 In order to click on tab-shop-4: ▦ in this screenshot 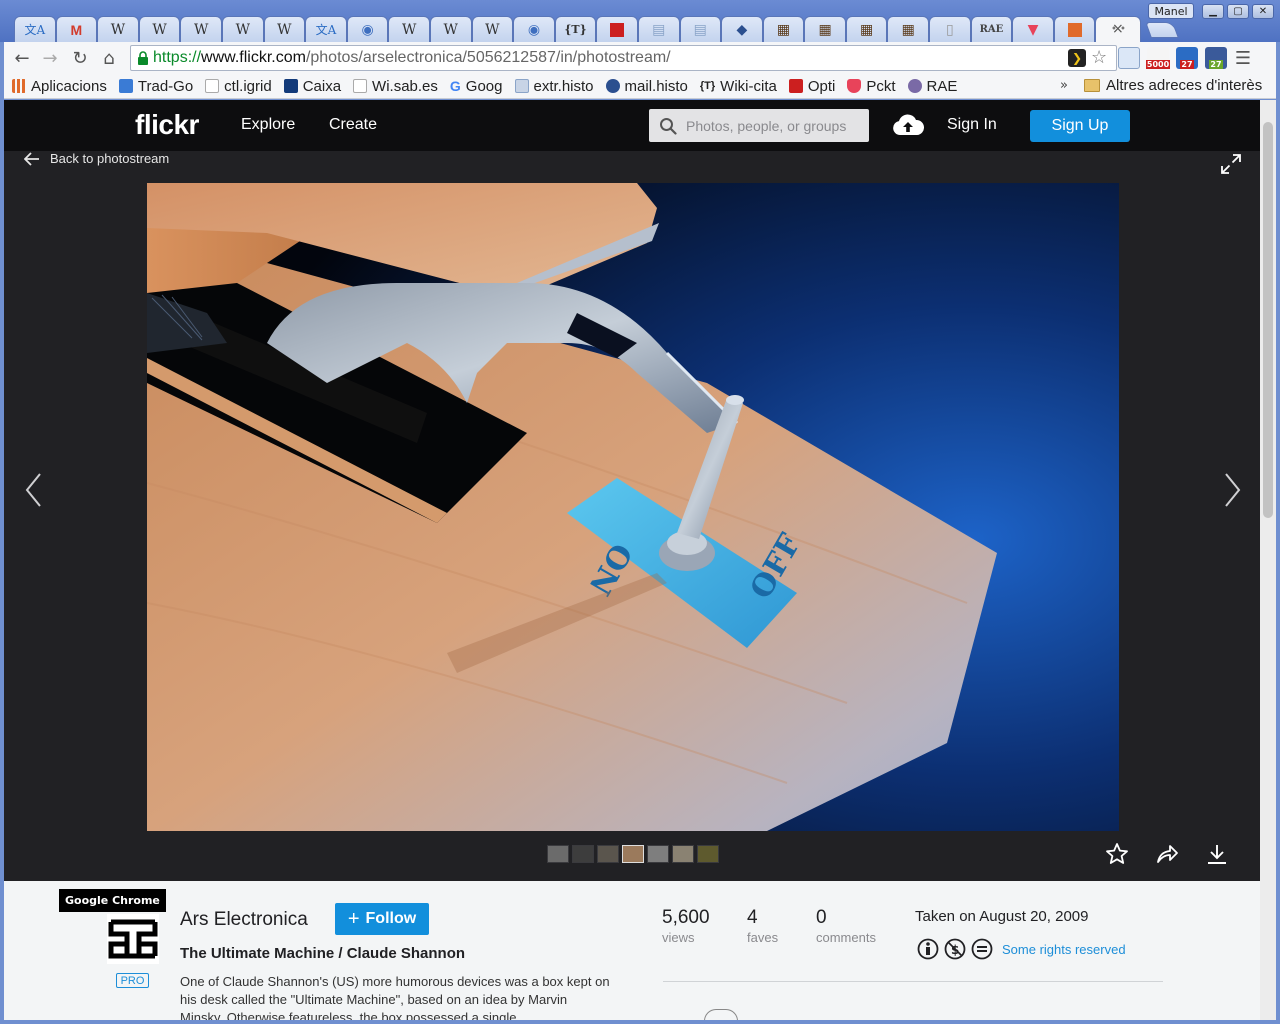, I will do `click(908, 29)`.